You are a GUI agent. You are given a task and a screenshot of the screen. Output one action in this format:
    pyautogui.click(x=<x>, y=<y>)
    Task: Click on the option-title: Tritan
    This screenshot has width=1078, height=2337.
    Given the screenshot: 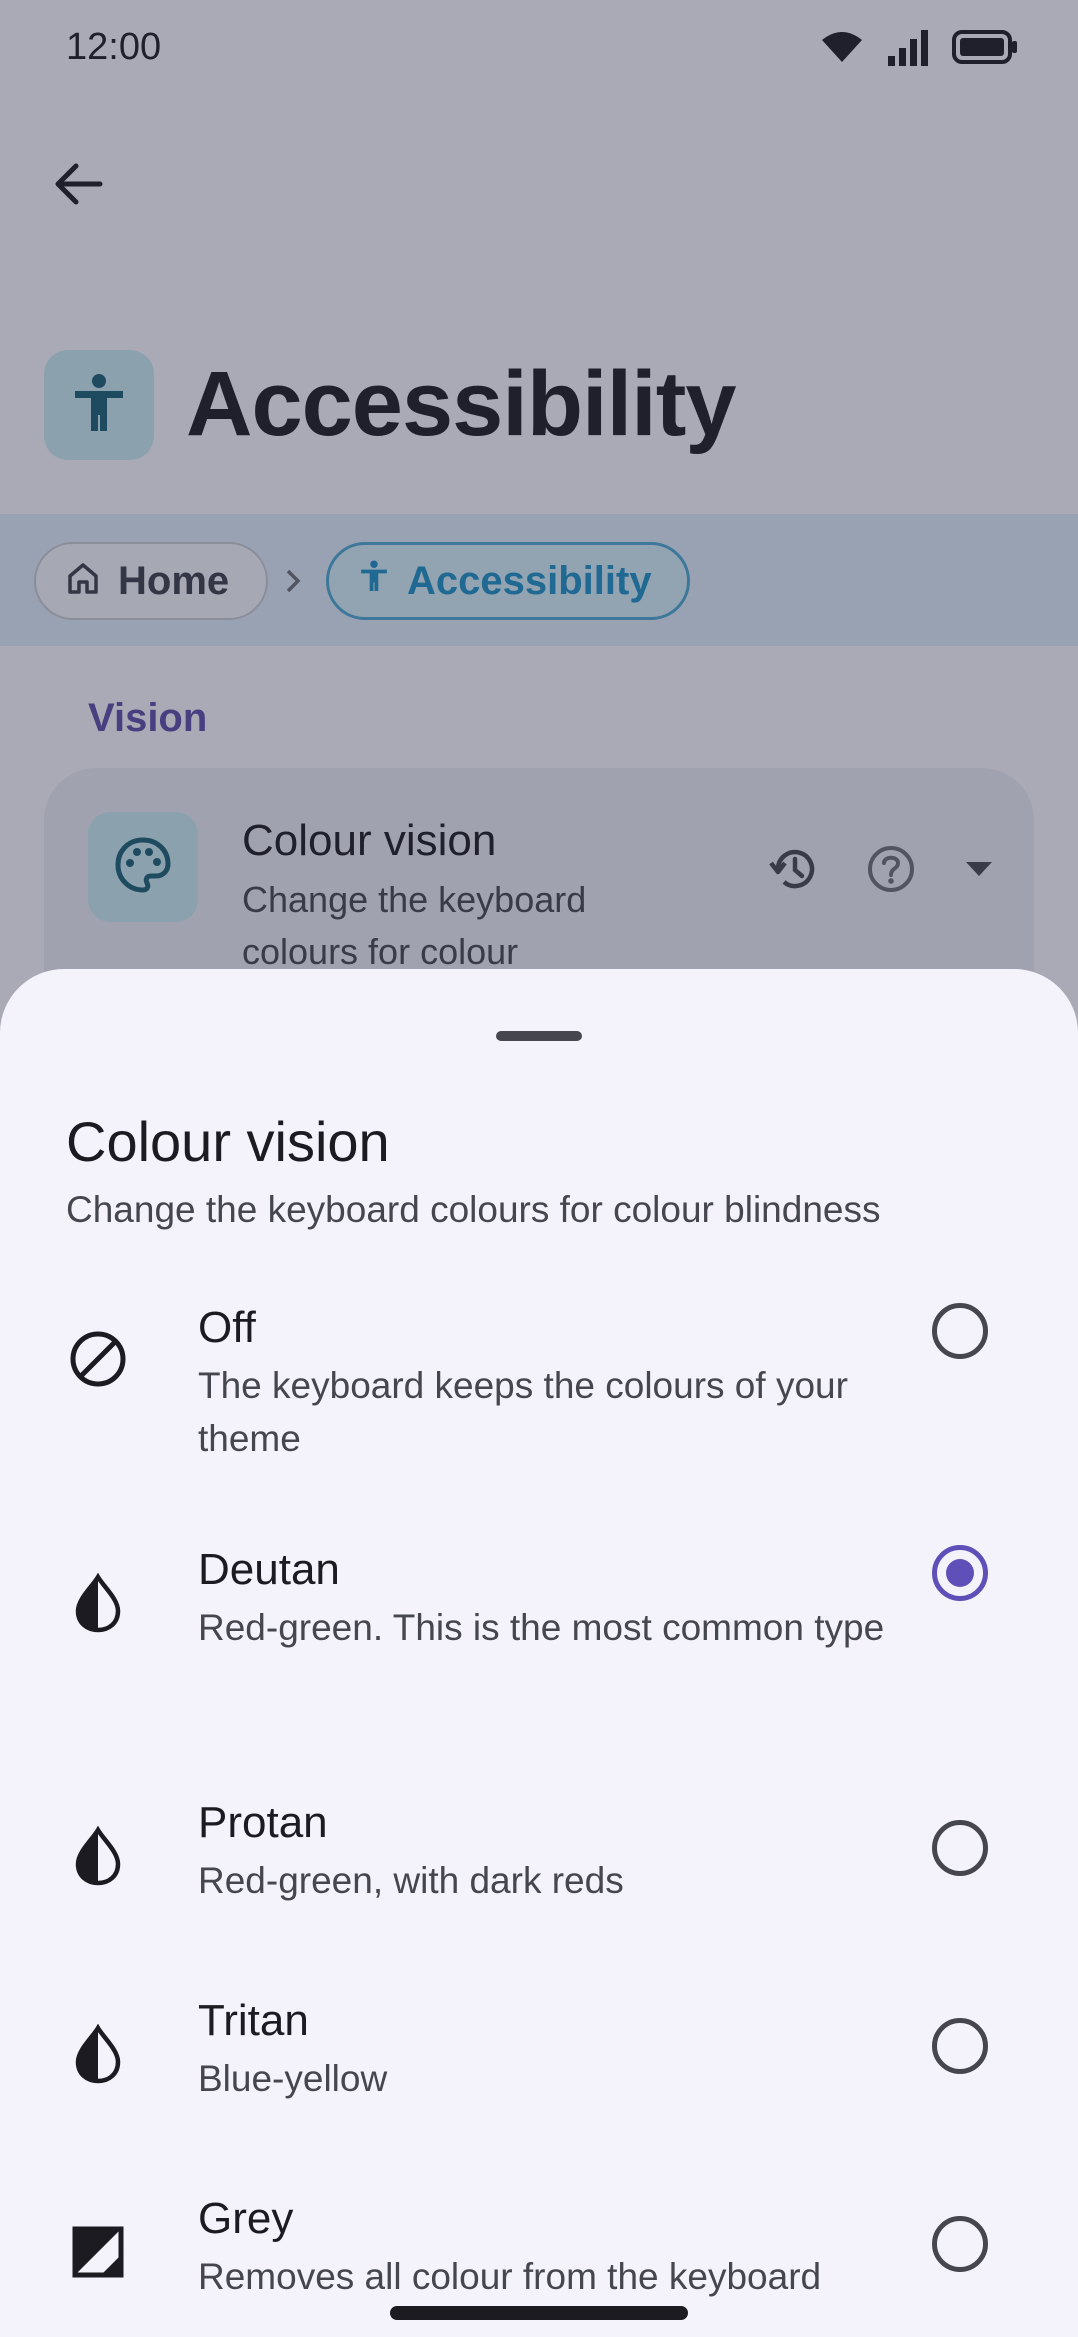 What is the action you would take?
    pyautogui.click(x=253, y=2020)
    